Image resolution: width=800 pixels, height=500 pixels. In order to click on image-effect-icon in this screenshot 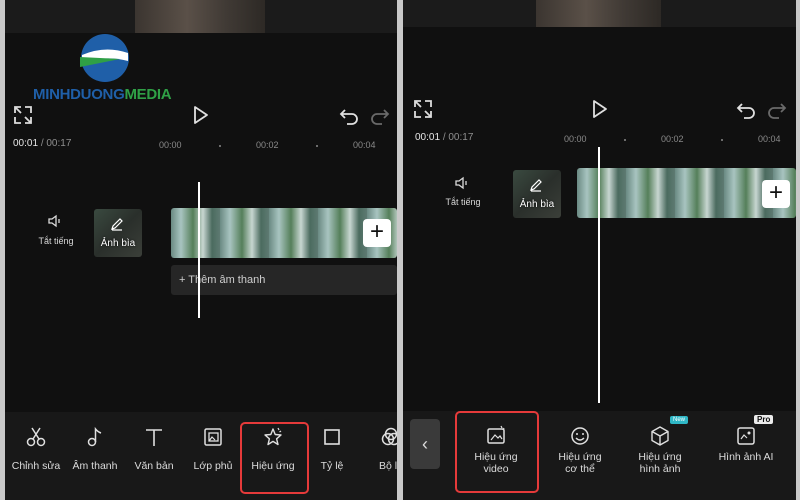, I will do `click(660, 436)`.